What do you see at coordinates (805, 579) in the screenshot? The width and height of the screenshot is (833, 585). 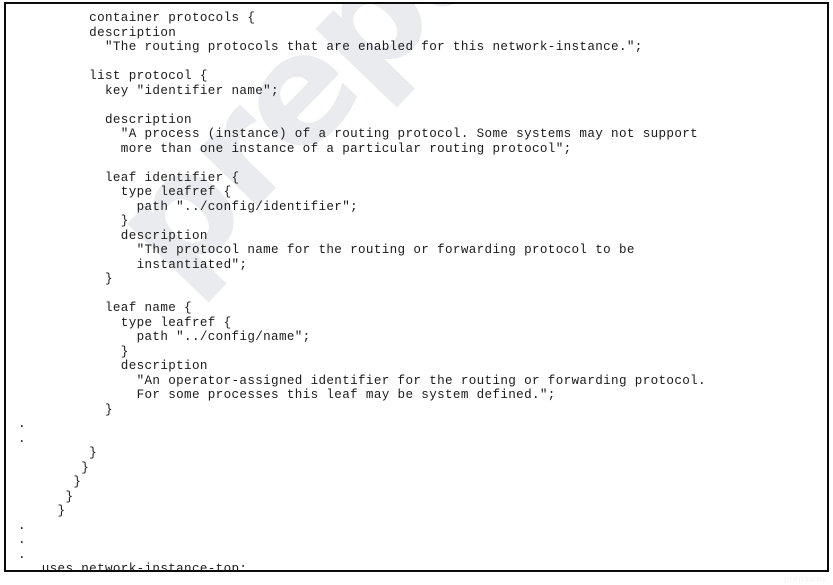 I see `footer-watermark-text: prepaway` at bounding box center [805, 579].